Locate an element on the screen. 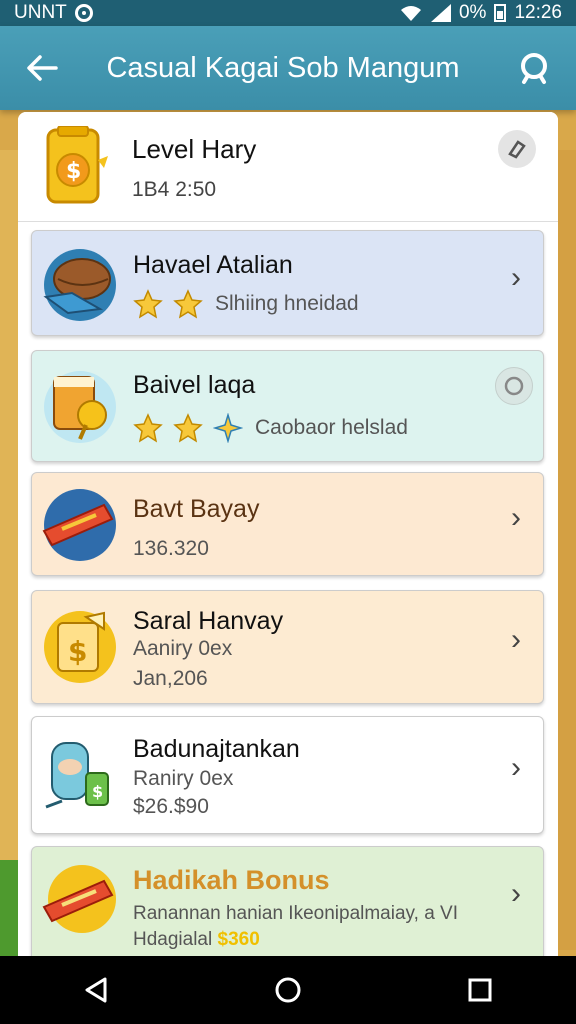 The width and height of the screenshot is (576, 1024). item-title: Havael Atalian is located at coordinates (213, 265).